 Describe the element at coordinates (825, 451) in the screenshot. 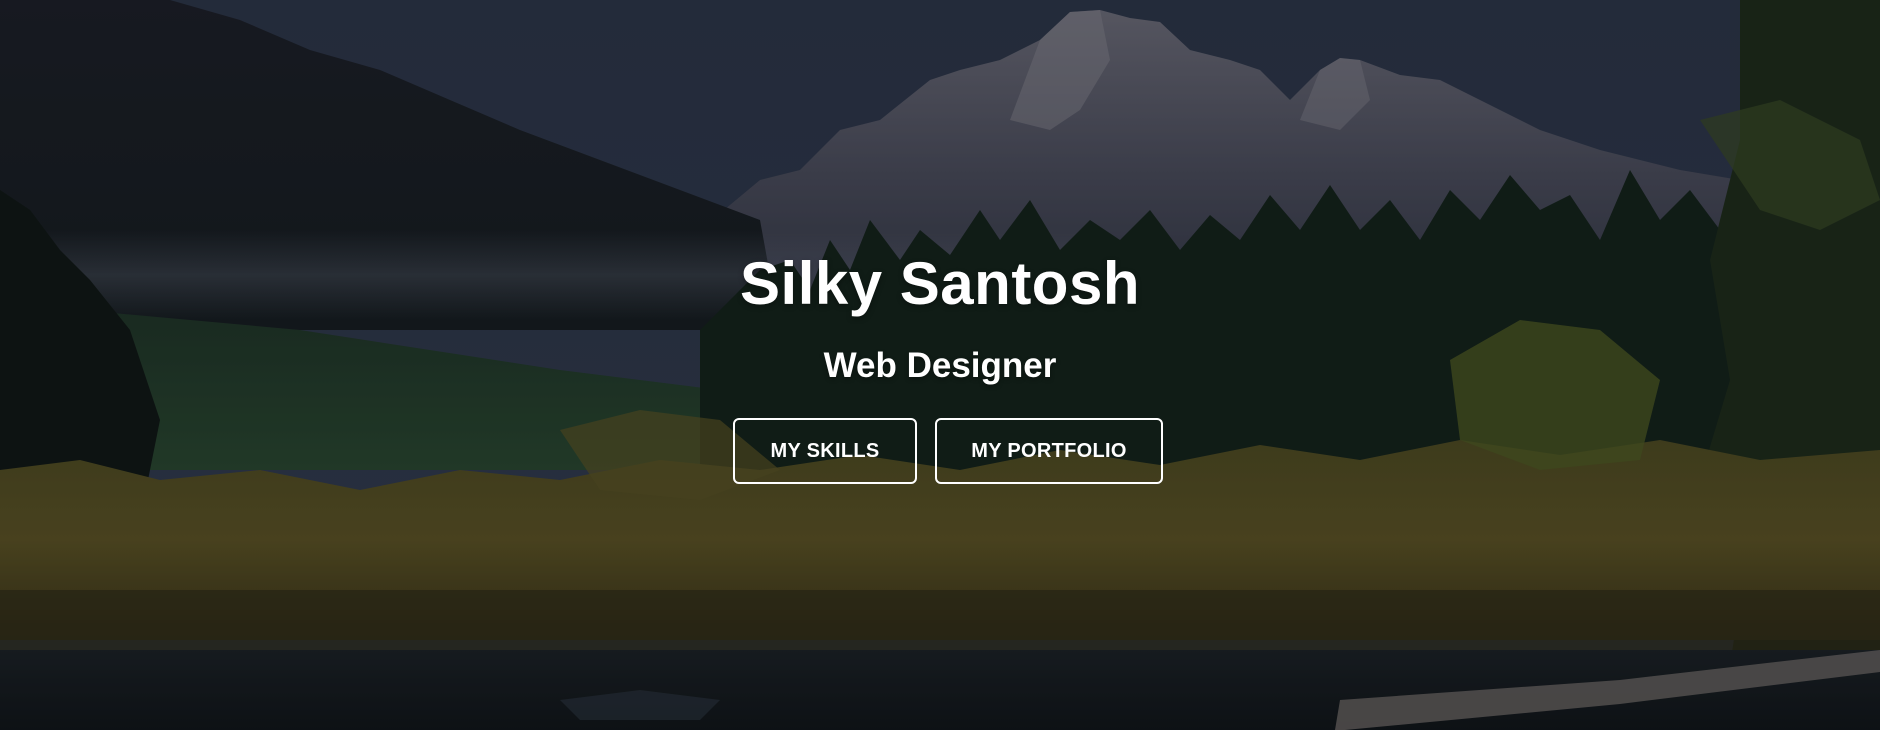

I see `my-skills-button: MY SKILLS` at that location.